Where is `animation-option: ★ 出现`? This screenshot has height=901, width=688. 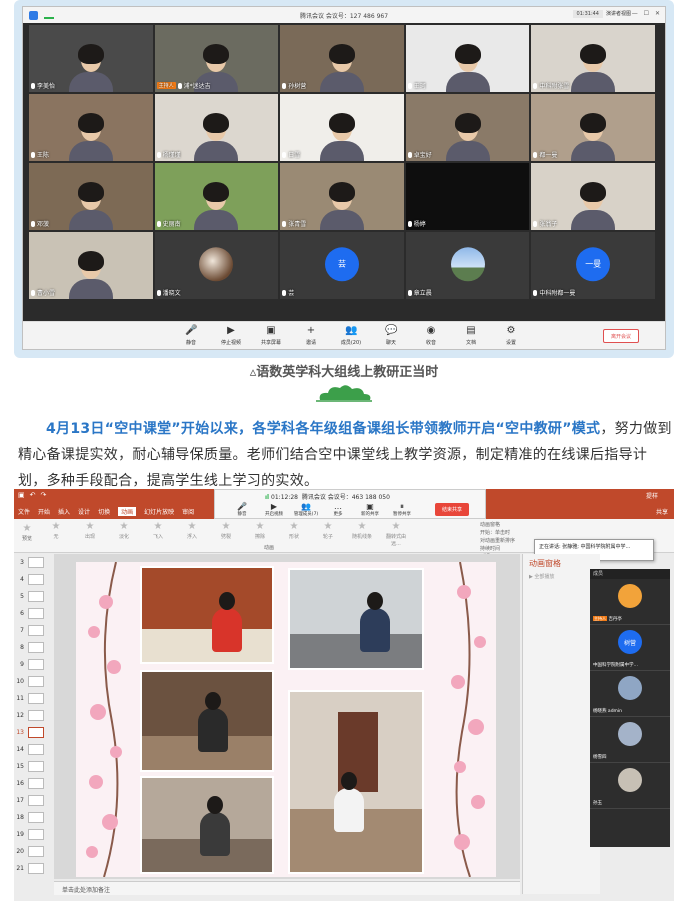
animation-option: ★ 出现 is located at coordinates (90, 534).